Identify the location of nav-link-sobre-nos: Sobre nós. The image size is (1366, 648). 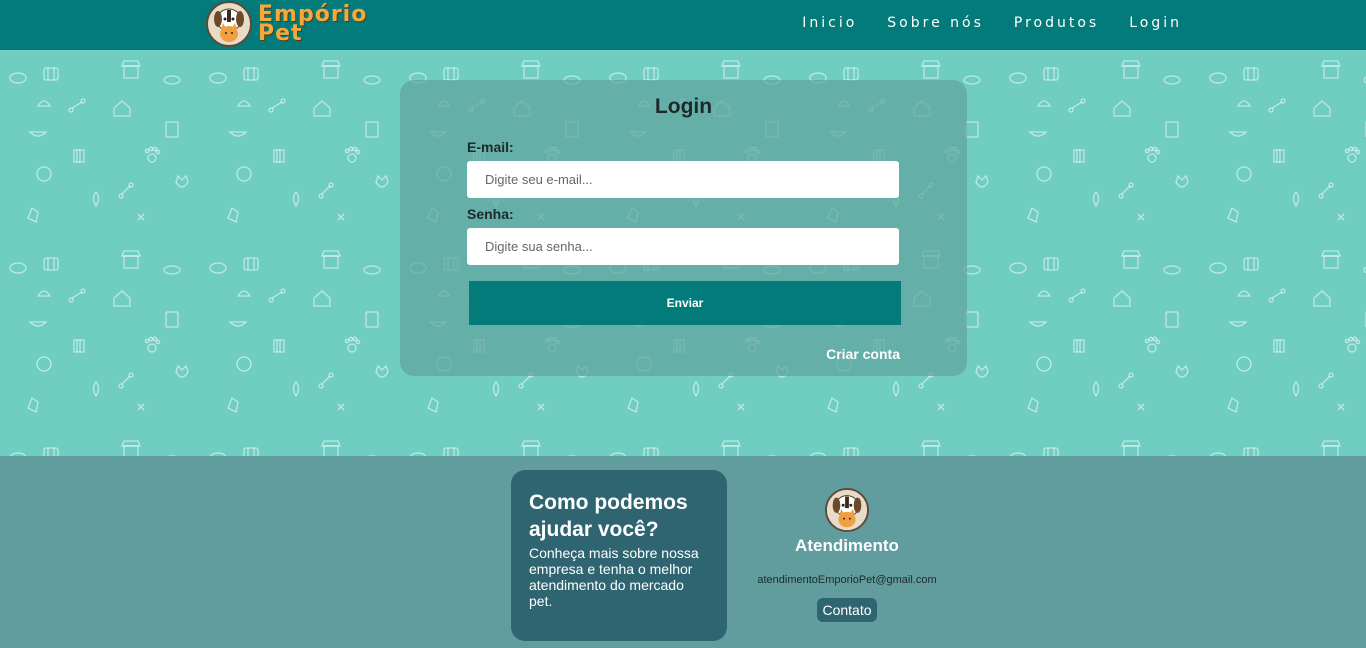
(935, 23).